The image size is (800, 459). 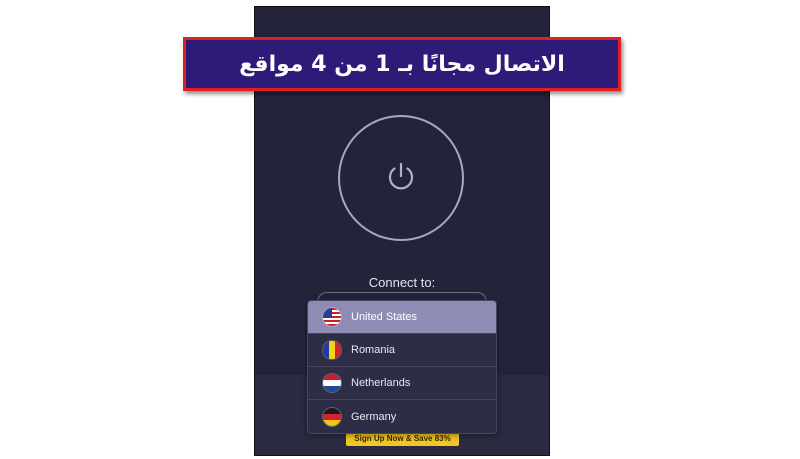 I want to click on us-flag-icon, so click(x=332, y=317).